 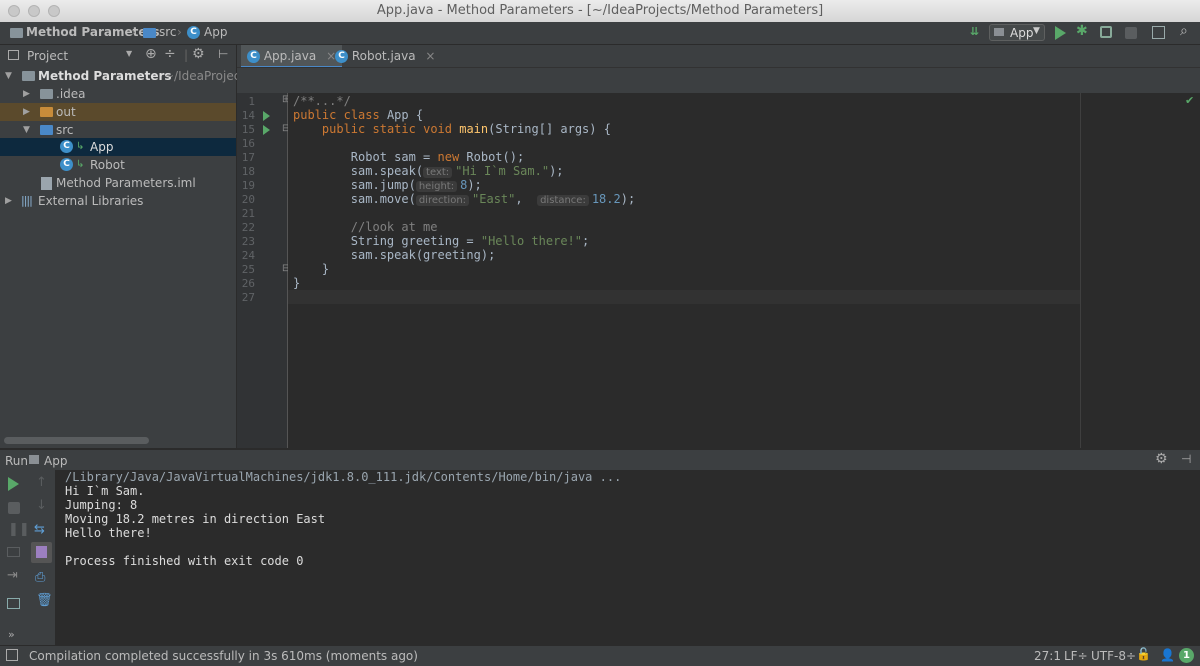 What do you see at coordinates (215, 32) in the screenshot?
I see `breadcrumb-app: App` at bounding box center [215, 32].